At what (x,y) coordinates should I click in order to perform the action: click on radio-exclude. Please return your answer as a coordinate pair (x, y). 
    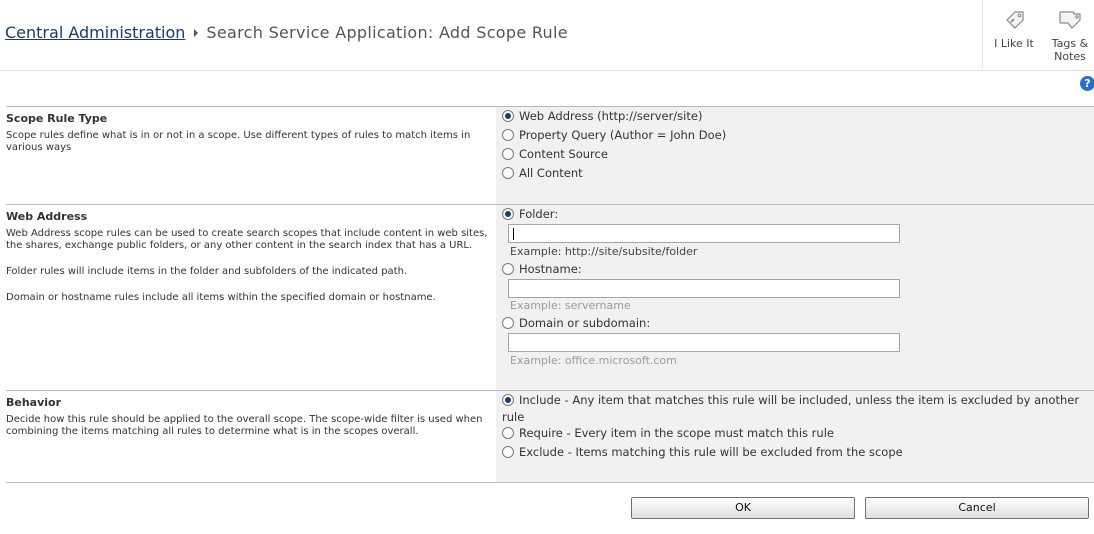
    Looking at the image, I should click on (508, 451).